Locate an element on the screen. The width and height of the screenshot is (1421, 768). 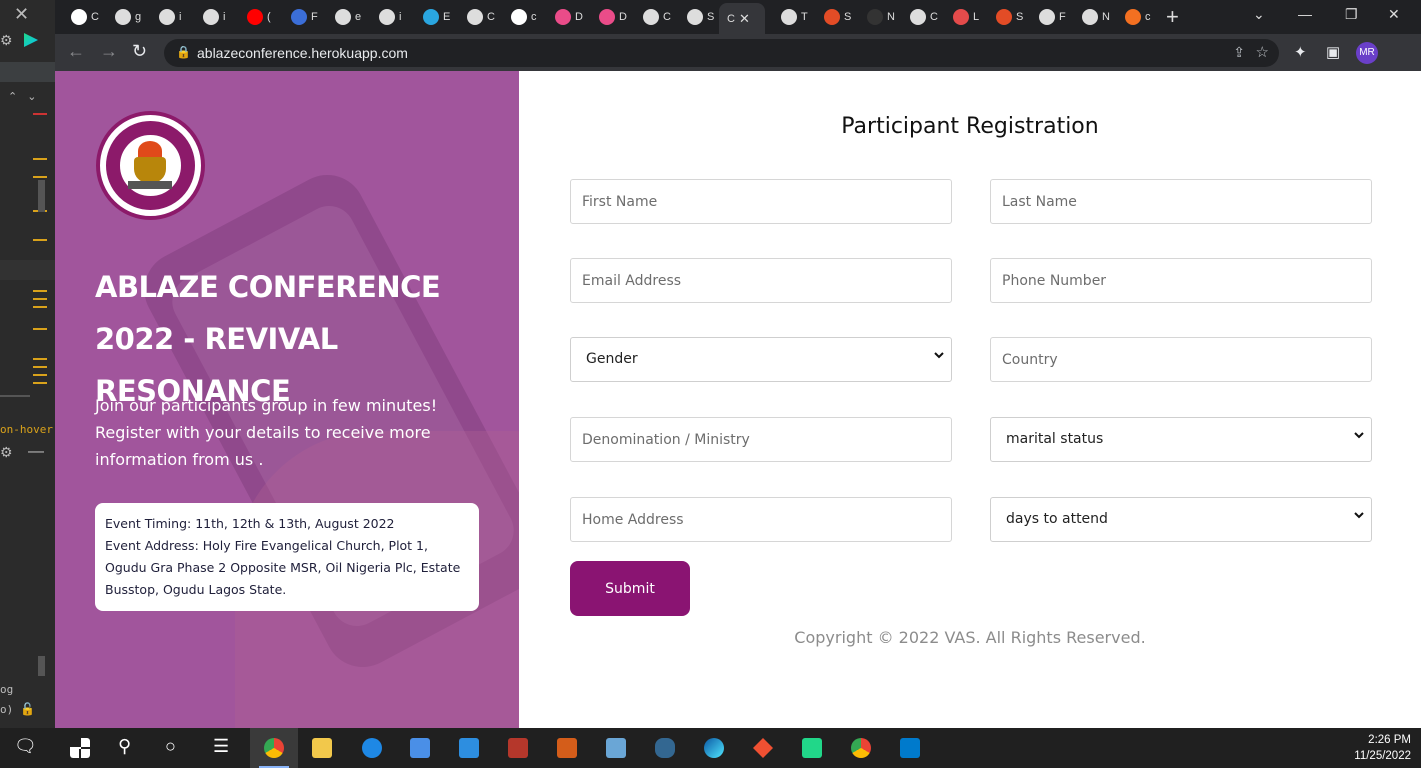
last-name-input is located at coordinates (1181, 201).